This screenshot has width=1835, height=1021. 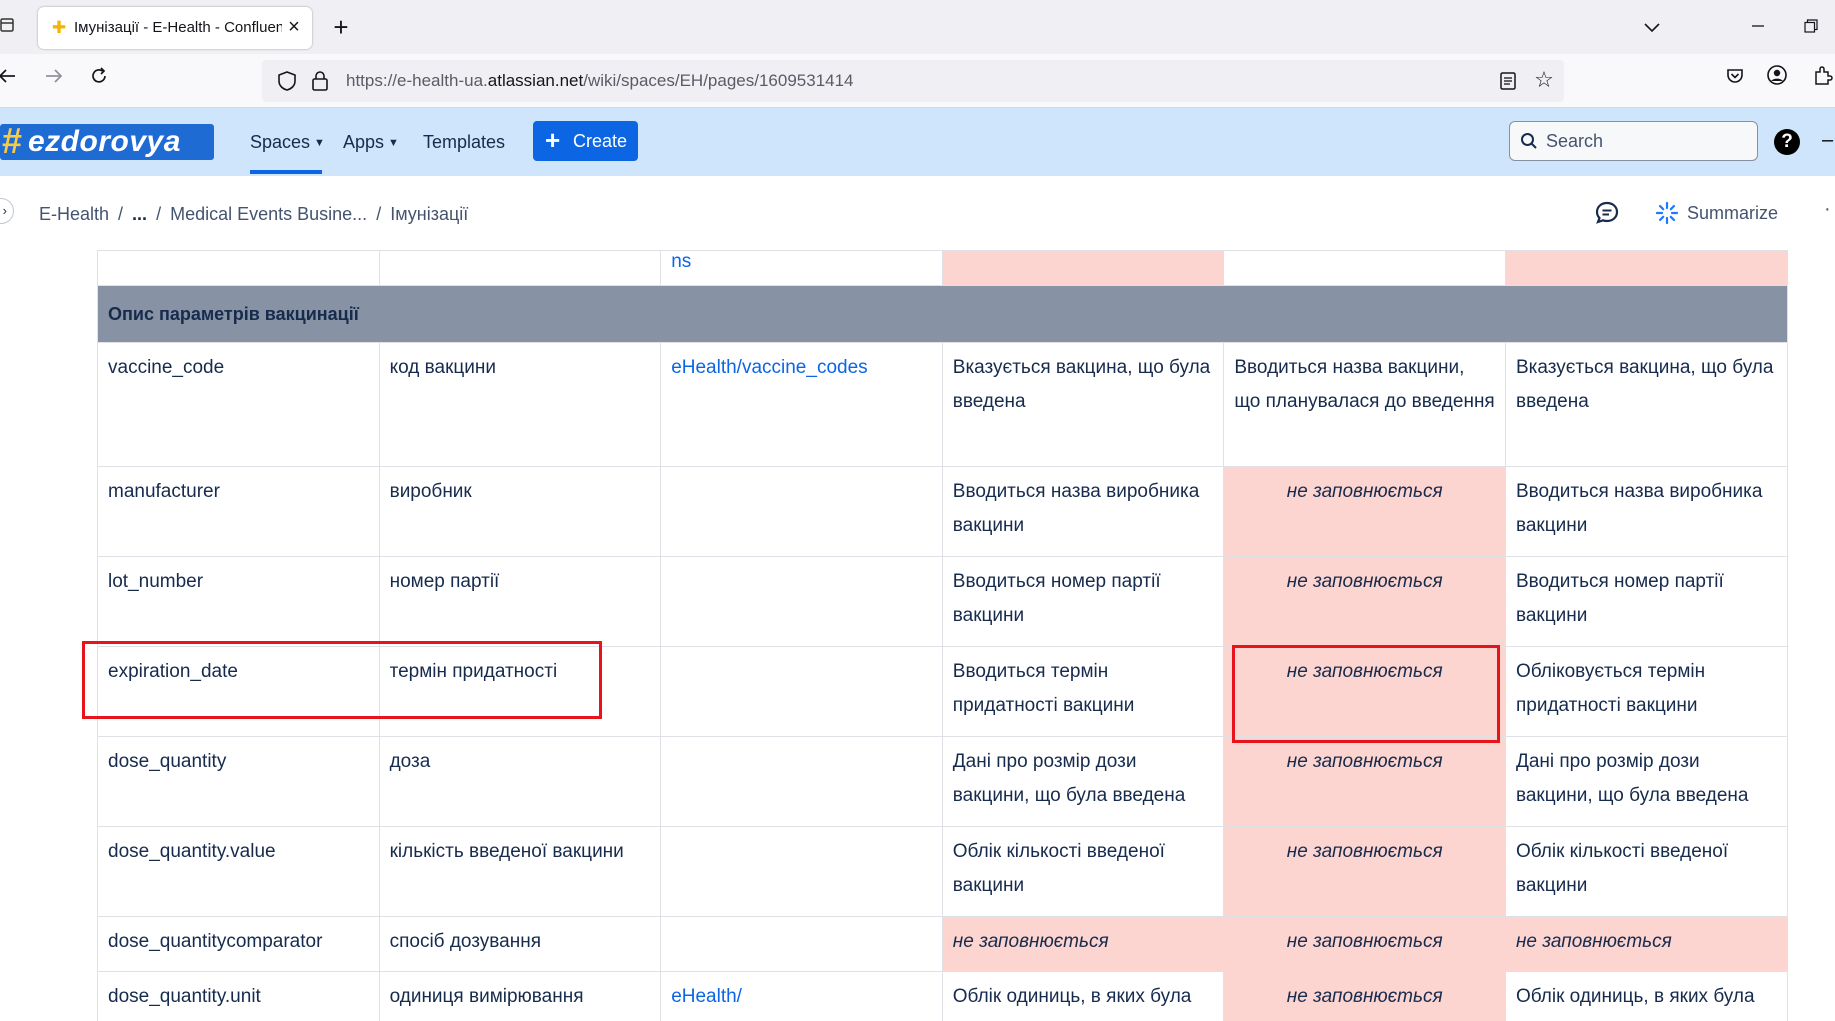 What do you see at coordinates (1787, 142) in the screenshot?
I see `help-icon: ?` at bounding box center [1787, 142].